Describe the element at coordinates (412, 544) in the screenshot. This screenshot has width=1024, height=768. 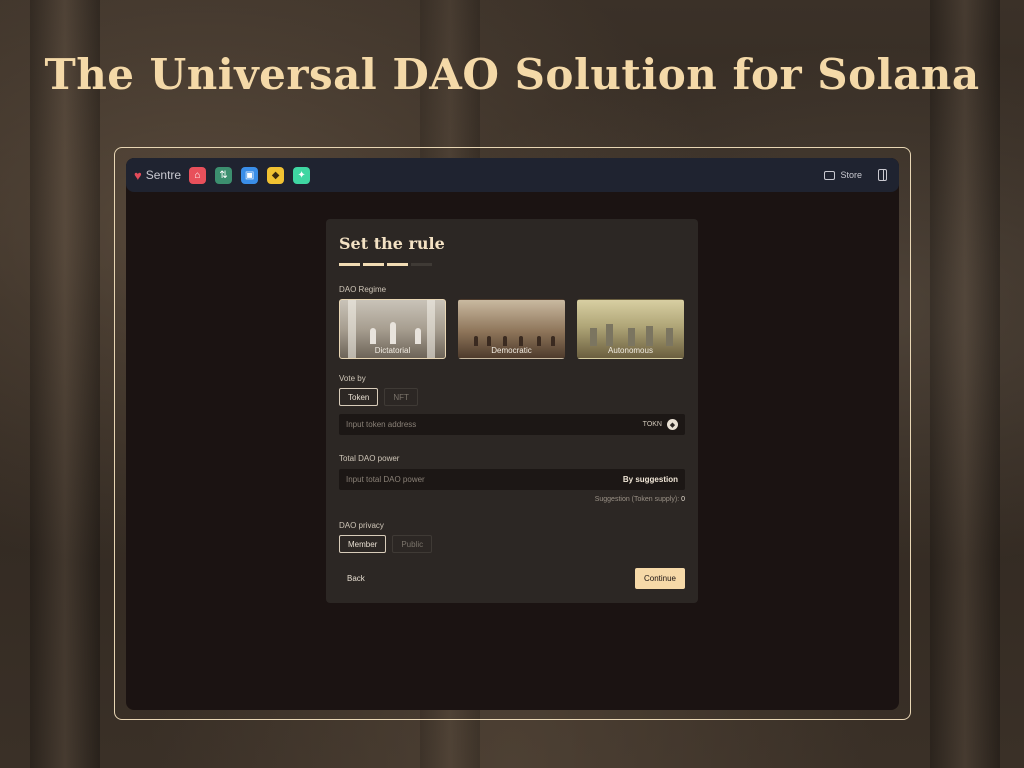
I see `privacy-public-option: Public` at that location.